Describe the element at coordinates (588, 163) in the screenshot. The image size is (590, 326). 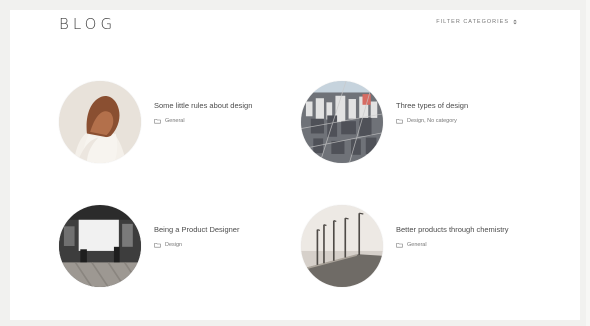
I see `scrollbar-track` at that location.